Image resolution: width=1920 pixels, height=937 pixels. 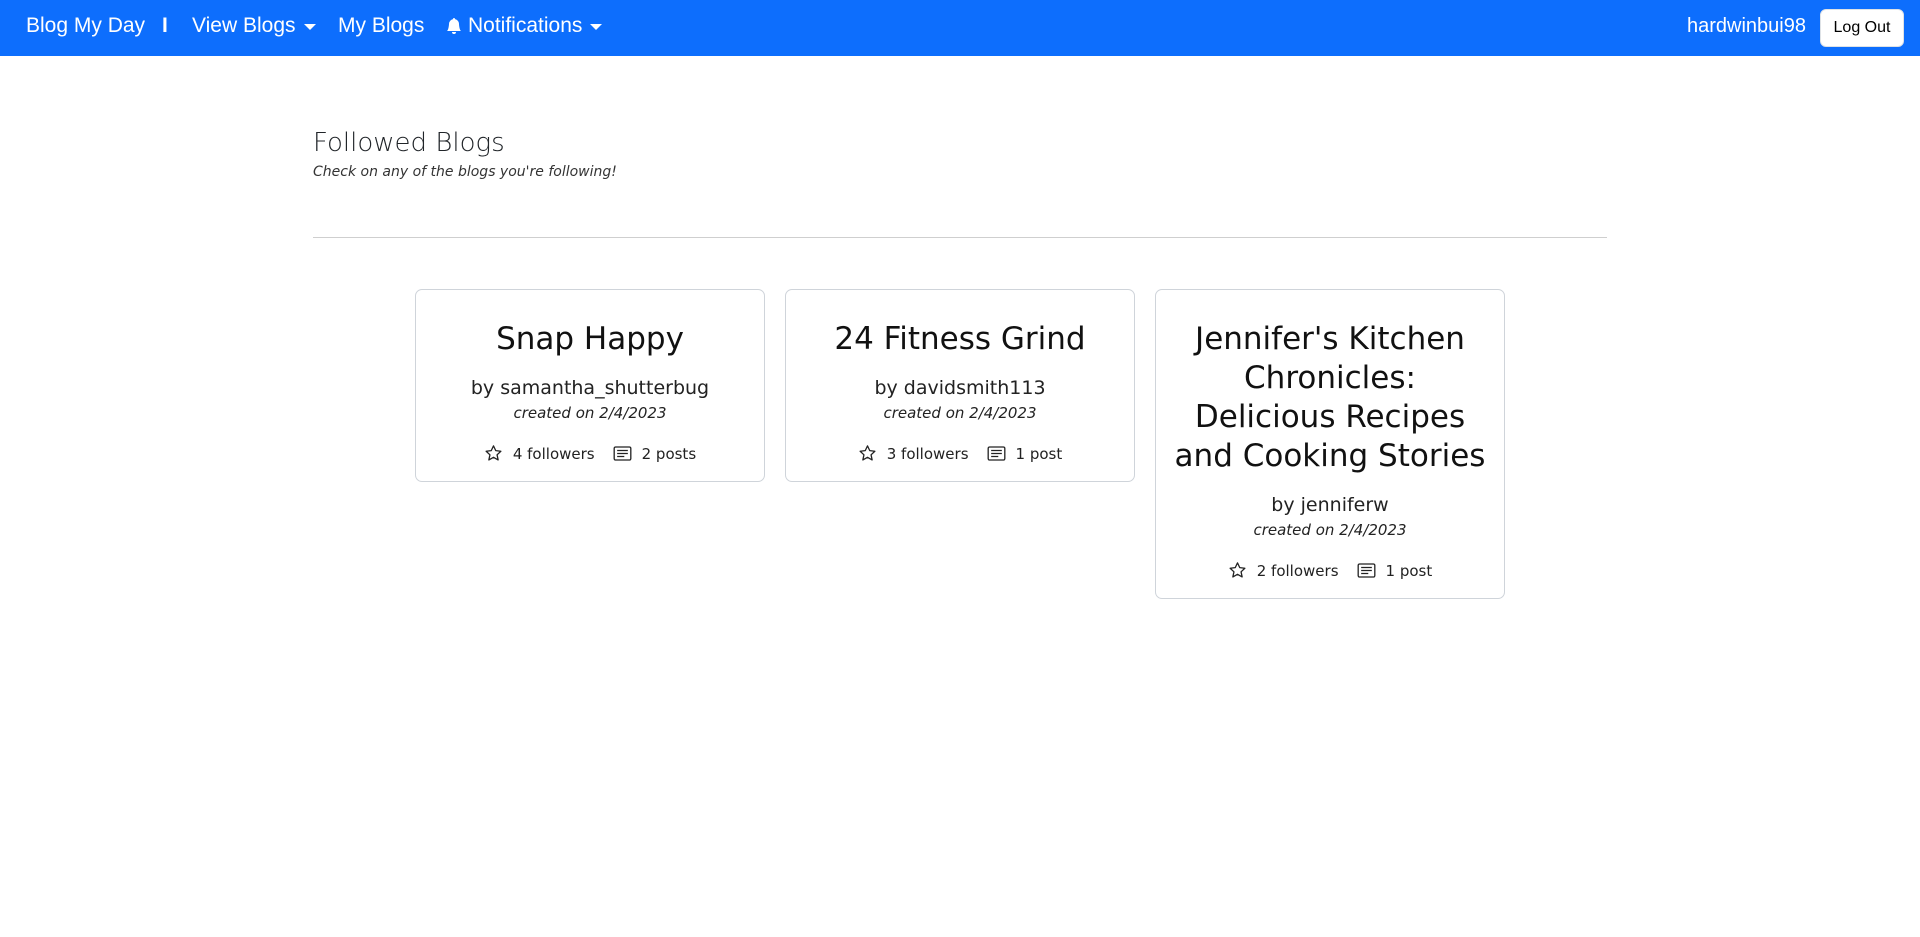 What do you see at coordinates (927, 453) in the screenshot?
I see `followers-count: 3 followers` at bounding box center [927, 453].